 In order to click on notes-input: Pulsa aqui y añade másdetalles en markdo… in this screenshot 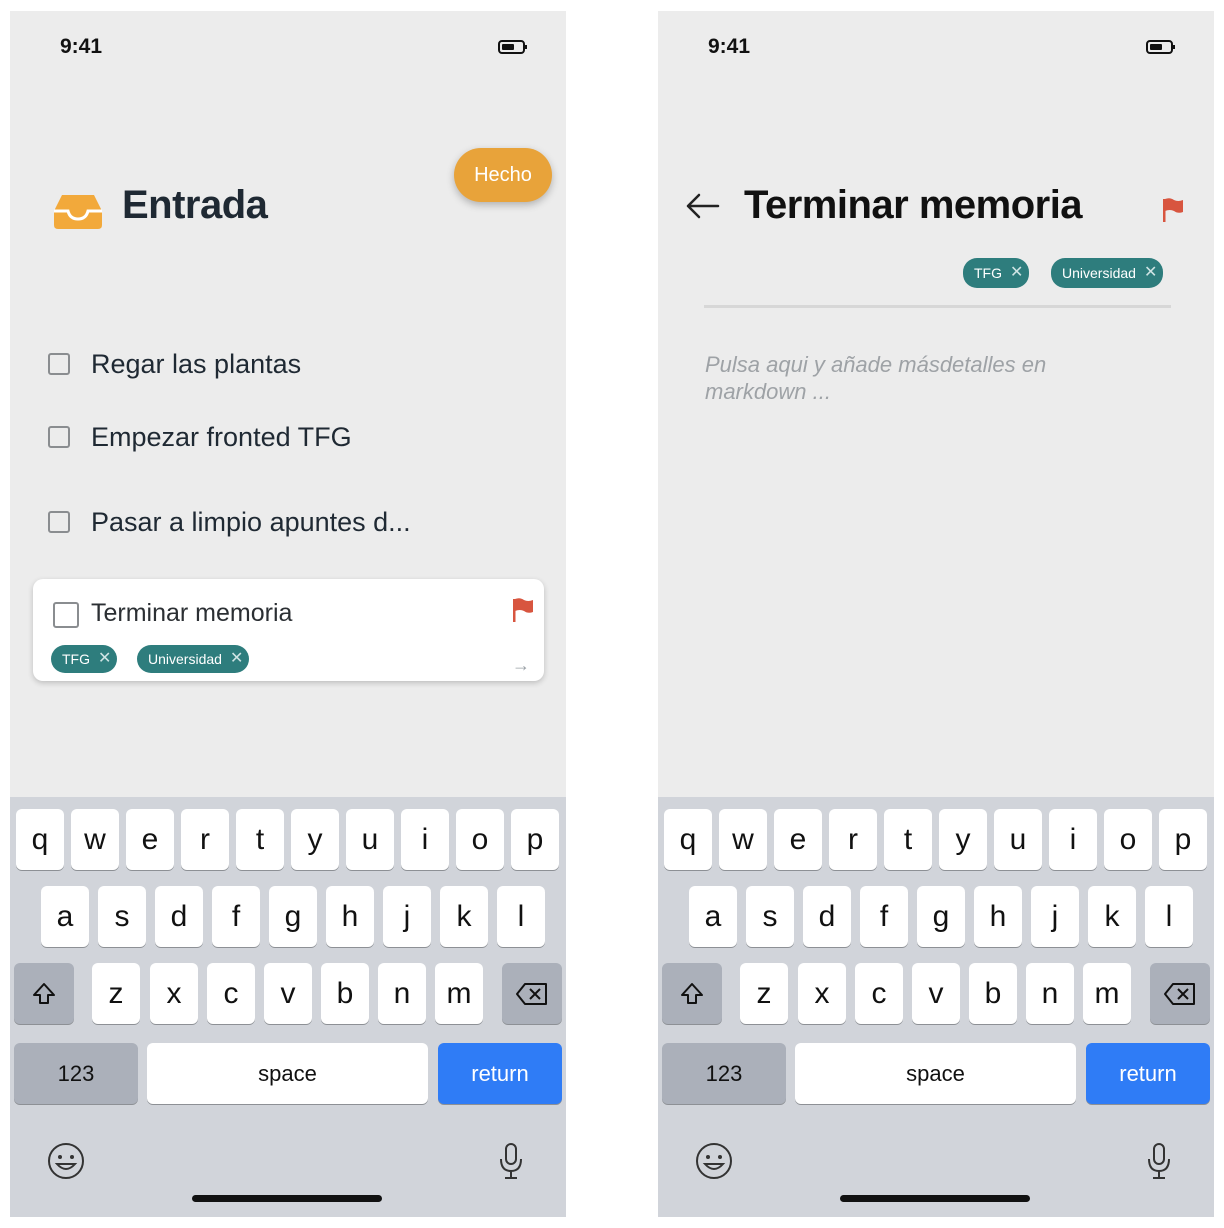, I will do `click(915, 378)`.